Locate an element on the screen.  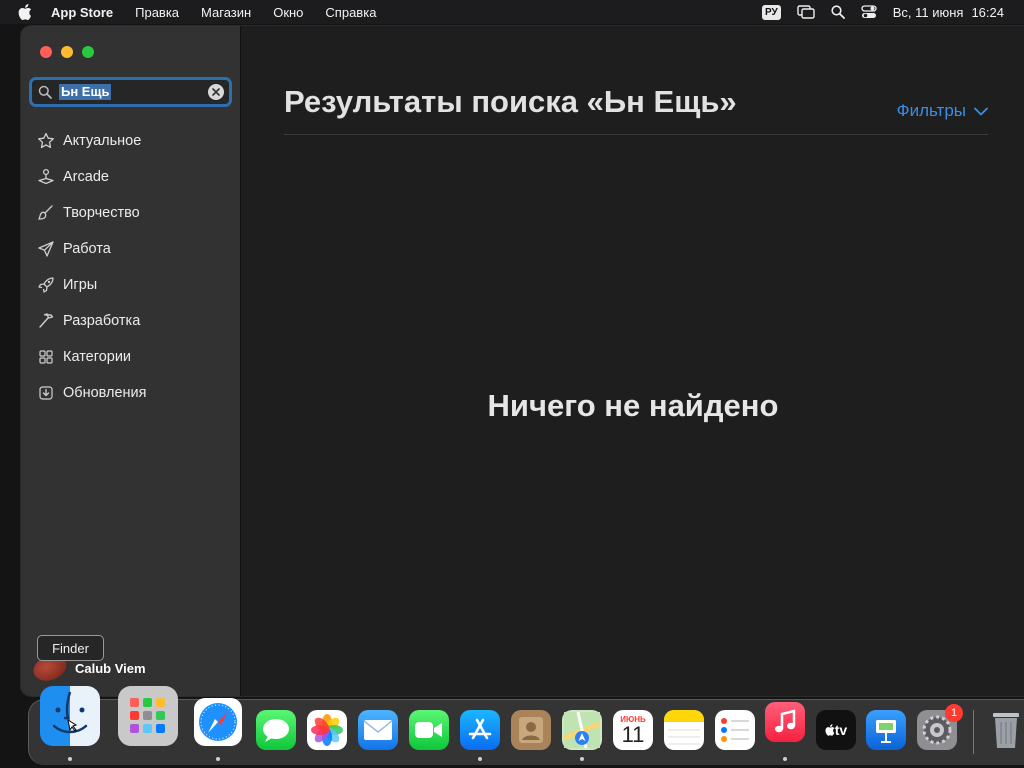
tv-label: tv is located at coordinates (841, 730).